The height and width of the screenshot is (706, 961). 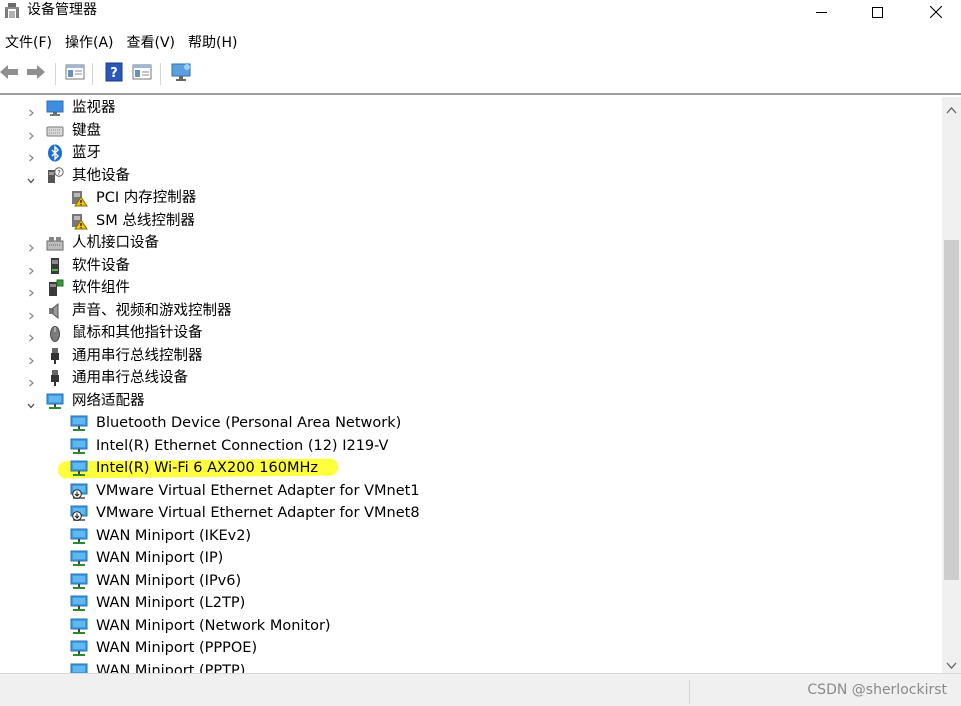 I want to click on tree-node: Intel(R) Wi-Fi 6 AX200 160MHz, so click(x=471, y=468).